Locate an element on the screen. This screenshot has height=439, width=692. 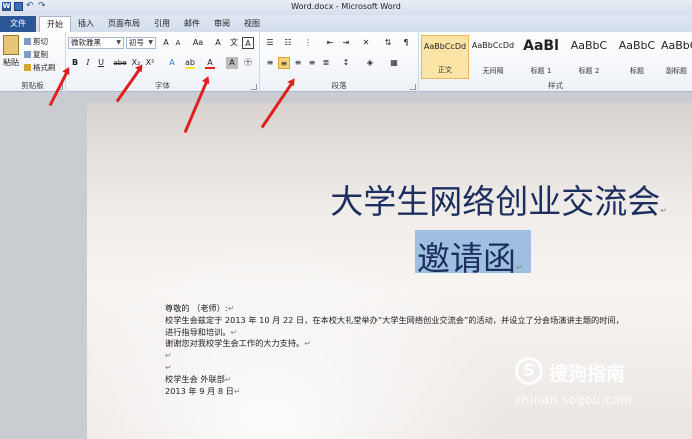
tab-home: 开始 is located at coordinates (55, 24).